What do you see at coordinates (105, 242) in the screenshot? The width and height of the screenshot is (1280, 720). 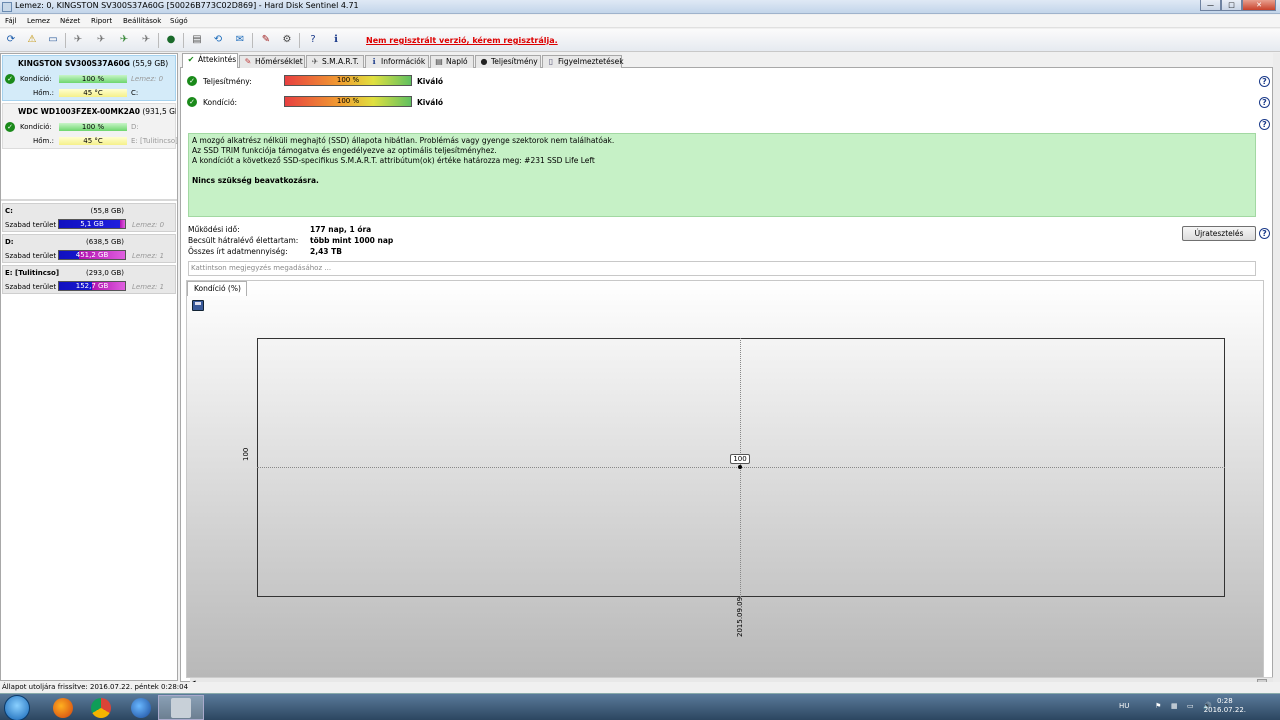 I see `volume-size: (638,5 GB)` at bounding box center [105, 242].